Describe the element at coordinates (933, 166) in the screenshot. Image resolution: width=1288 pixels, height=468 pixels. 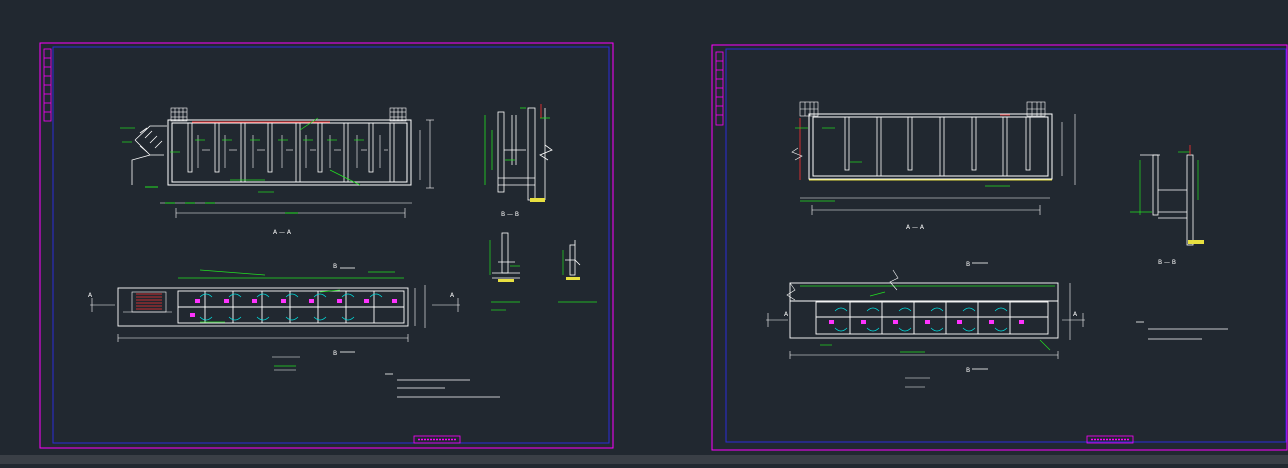
I see `right-aa-section: A — A` at that location.